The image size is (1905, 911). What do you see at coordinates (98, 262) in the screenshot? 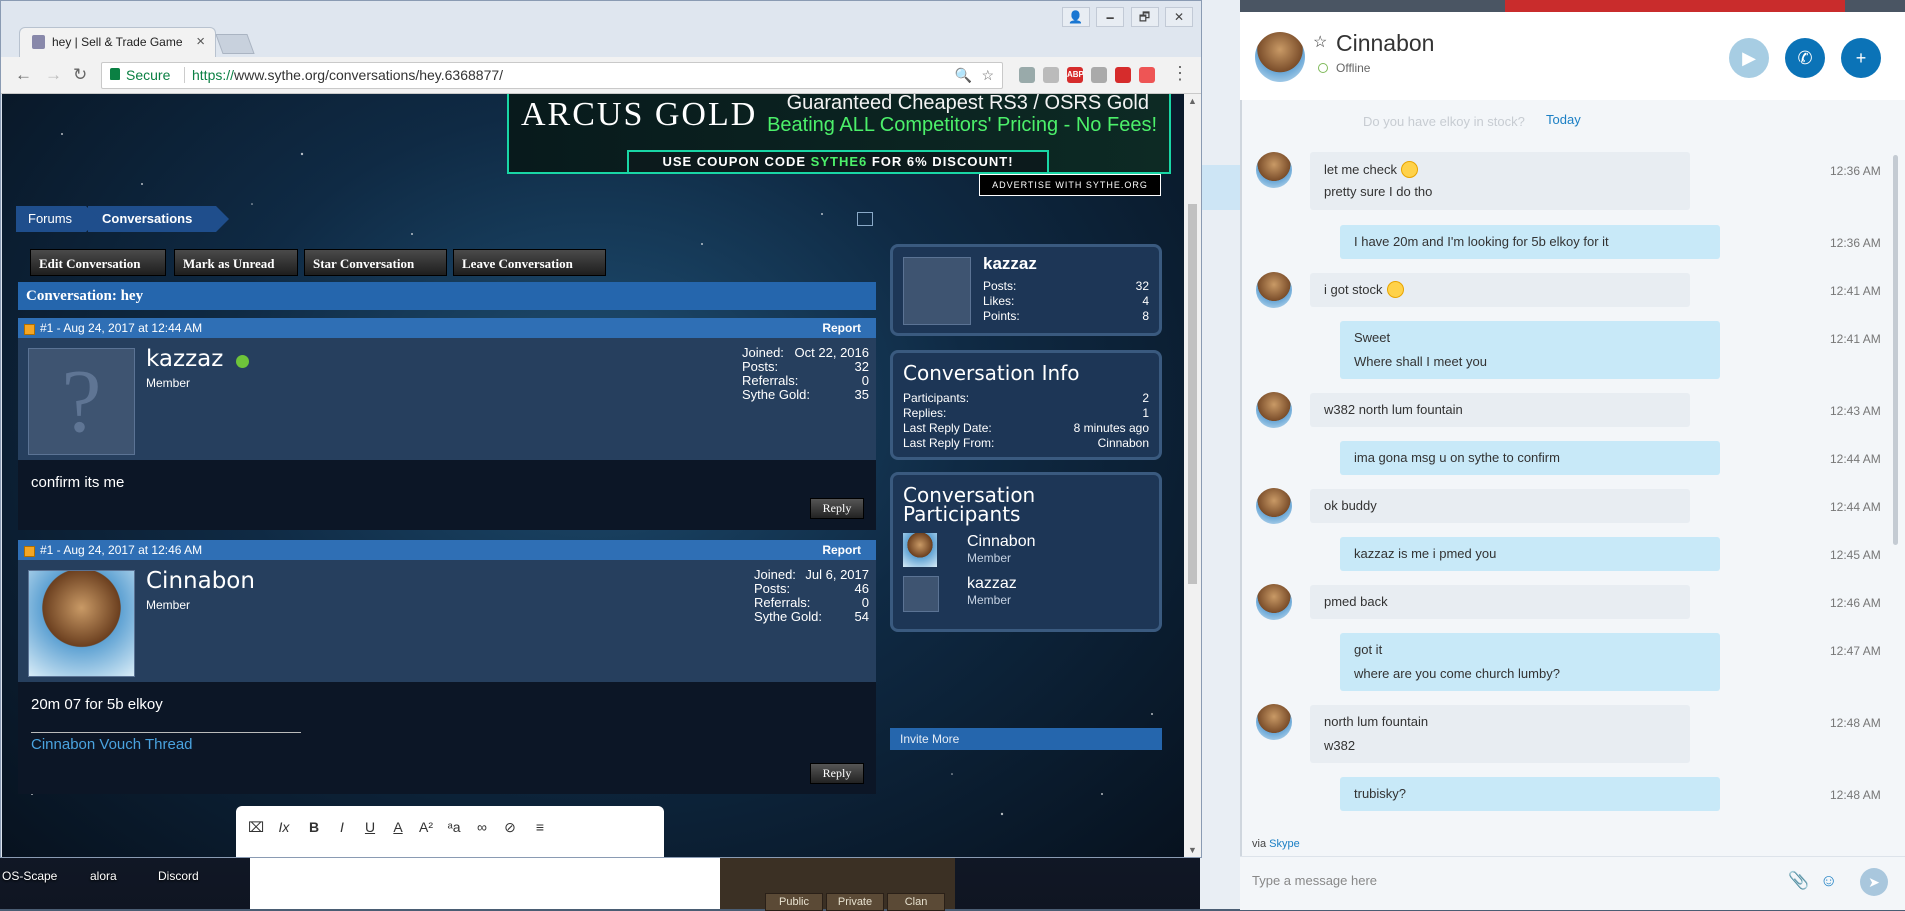
I see `edit-conversation-button: Edit Conversation` at bounding box center [98, 262].